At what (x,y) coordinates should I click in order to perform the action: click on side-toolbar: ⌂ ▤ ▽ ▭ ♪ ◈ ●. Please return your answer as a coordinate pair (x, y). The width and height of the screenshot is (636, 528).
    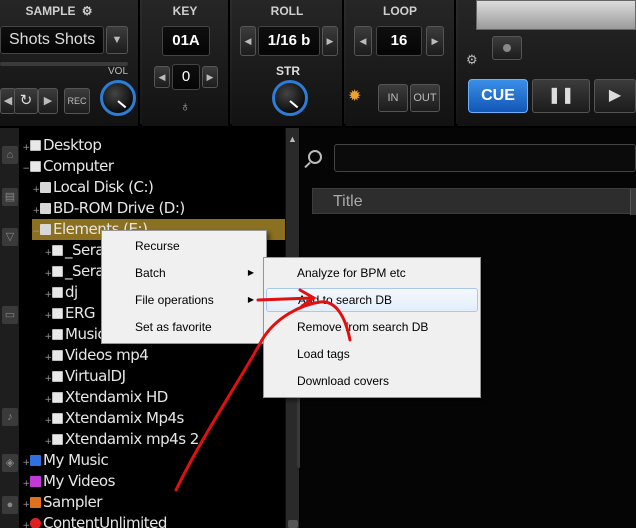
    Looking at the image, I should click on (10, 328).